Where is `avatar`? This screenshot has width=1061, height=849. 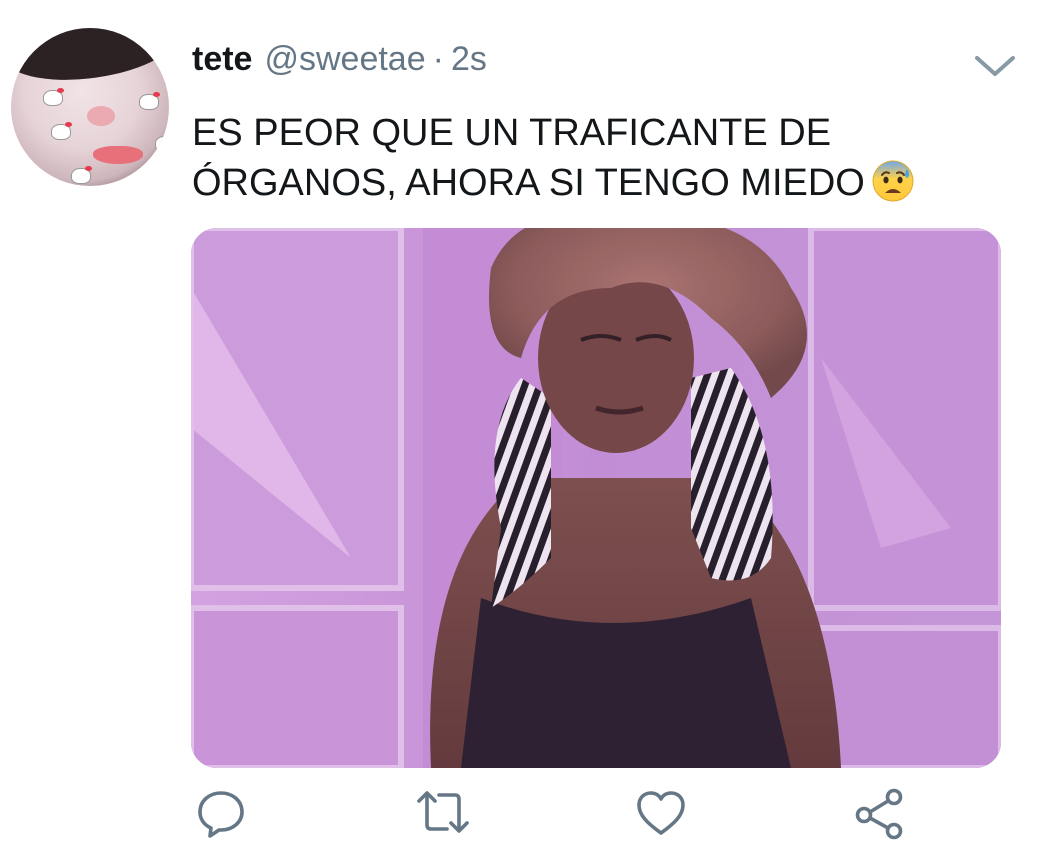 avatar is located at coordinates (90, 107).